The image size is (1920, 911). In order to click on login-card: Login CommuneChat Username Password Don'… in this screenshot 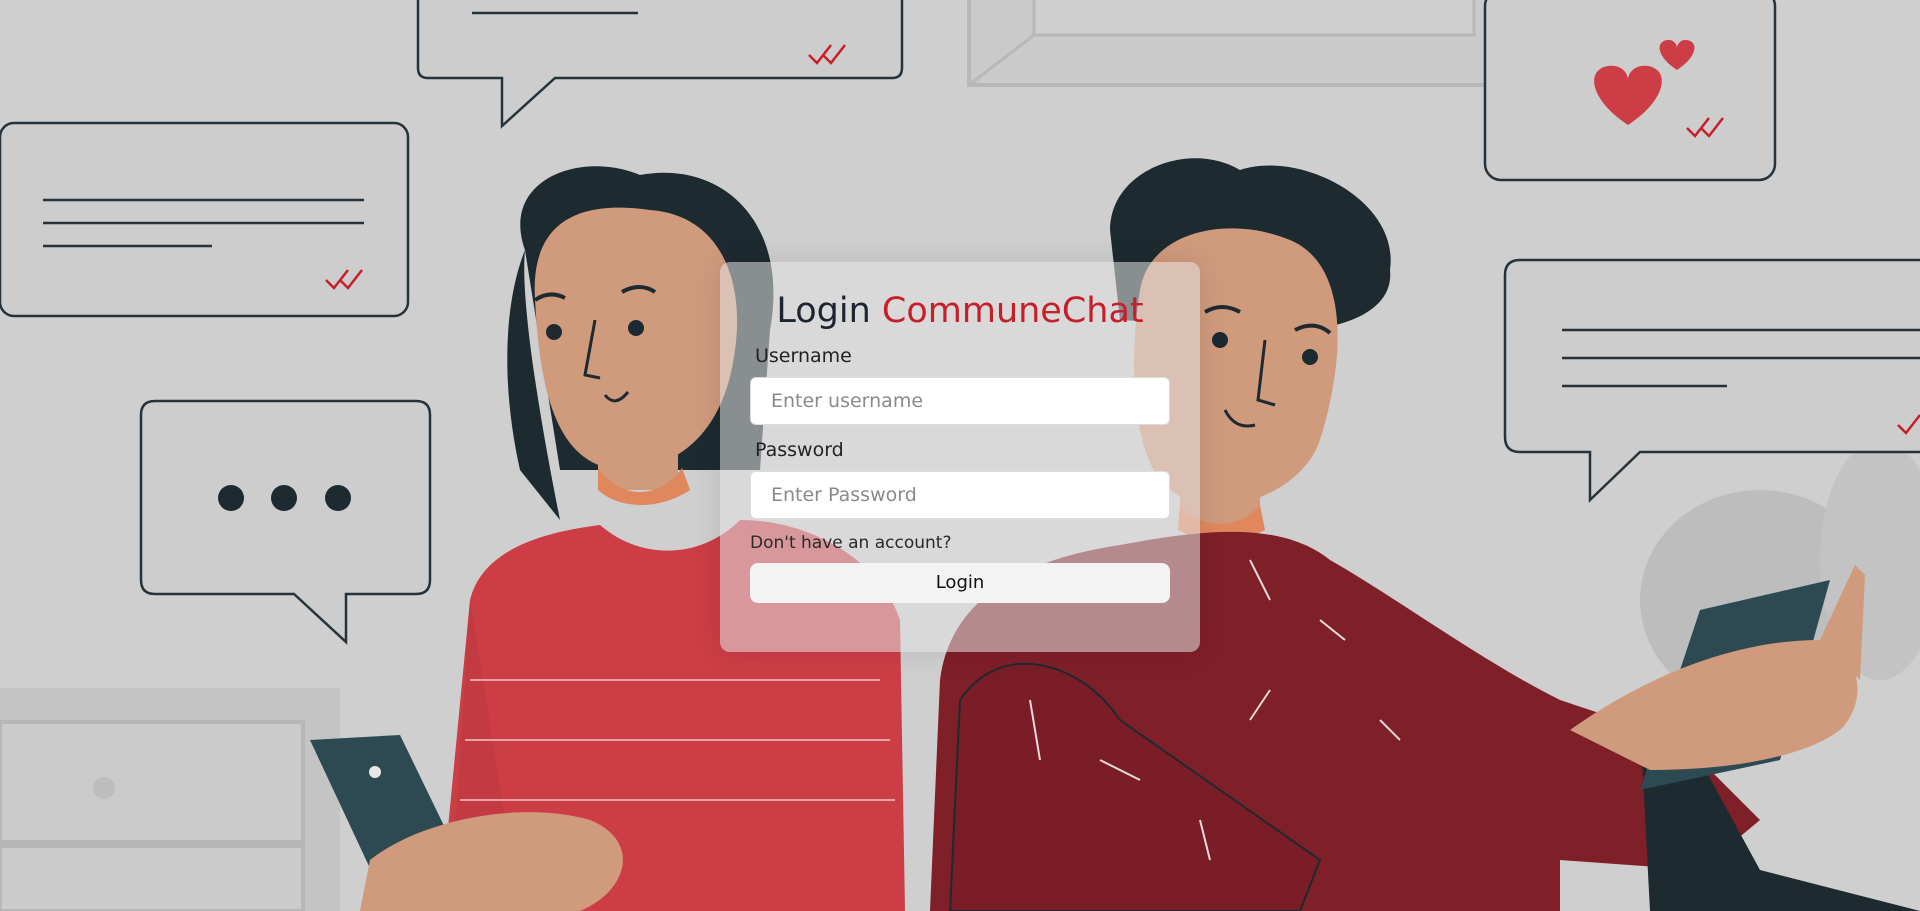, I will do `click(960, 457)`.